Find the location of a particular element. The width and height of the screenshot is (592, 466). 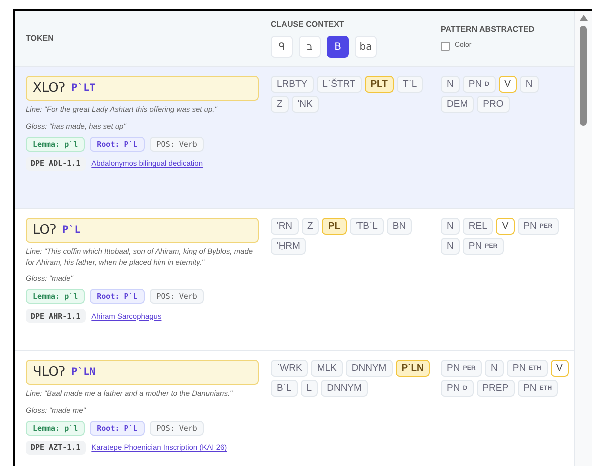

script-text: ЧLOʔ is located at coordinates (49, 373).